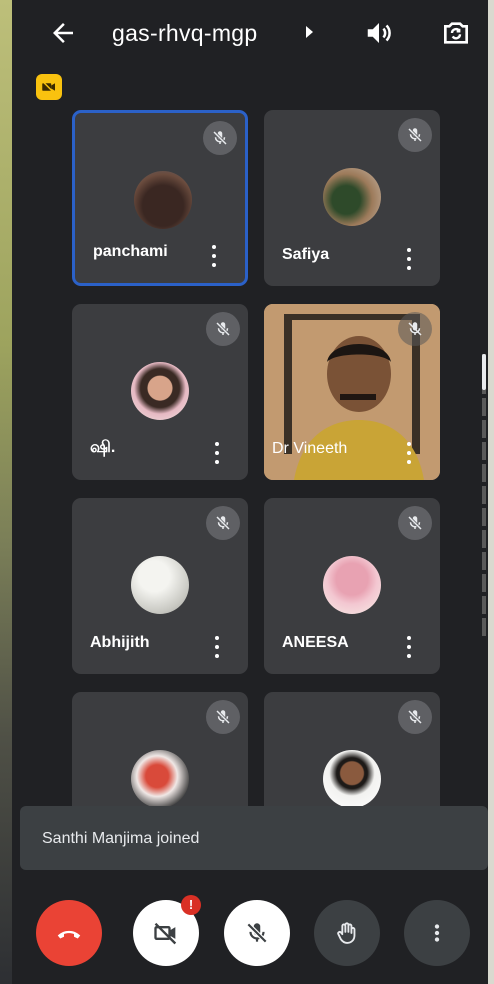  Describe the element at coordinates (130, 251) in the screenshot. I see `participant-name: panchami` at that location.